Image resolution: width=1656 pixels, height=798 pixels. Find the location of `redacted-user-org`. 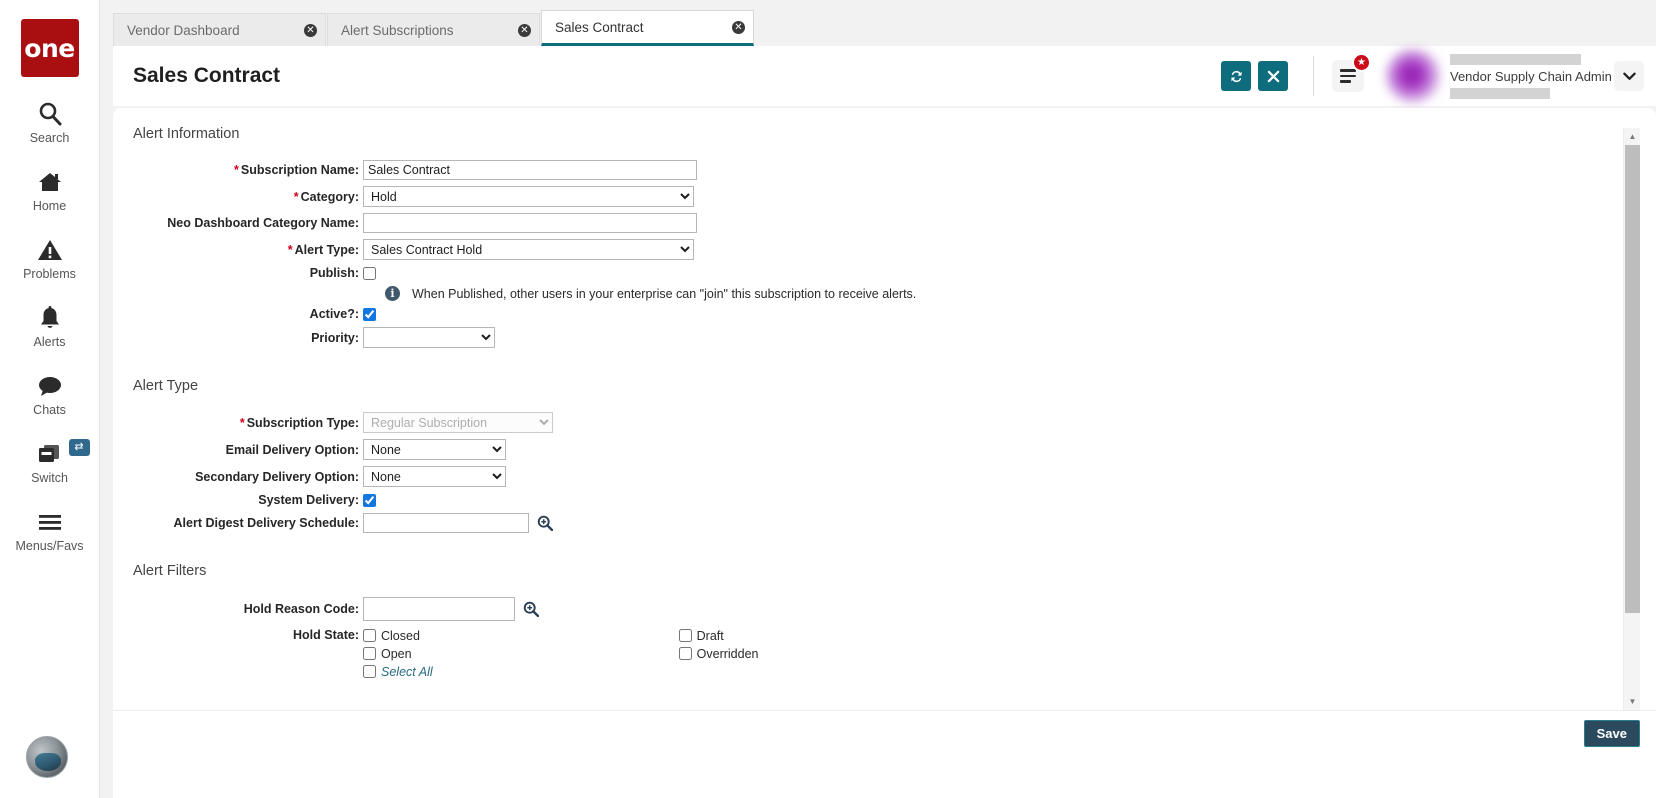

redacted-user-org is located at coordinates (1500, 93).